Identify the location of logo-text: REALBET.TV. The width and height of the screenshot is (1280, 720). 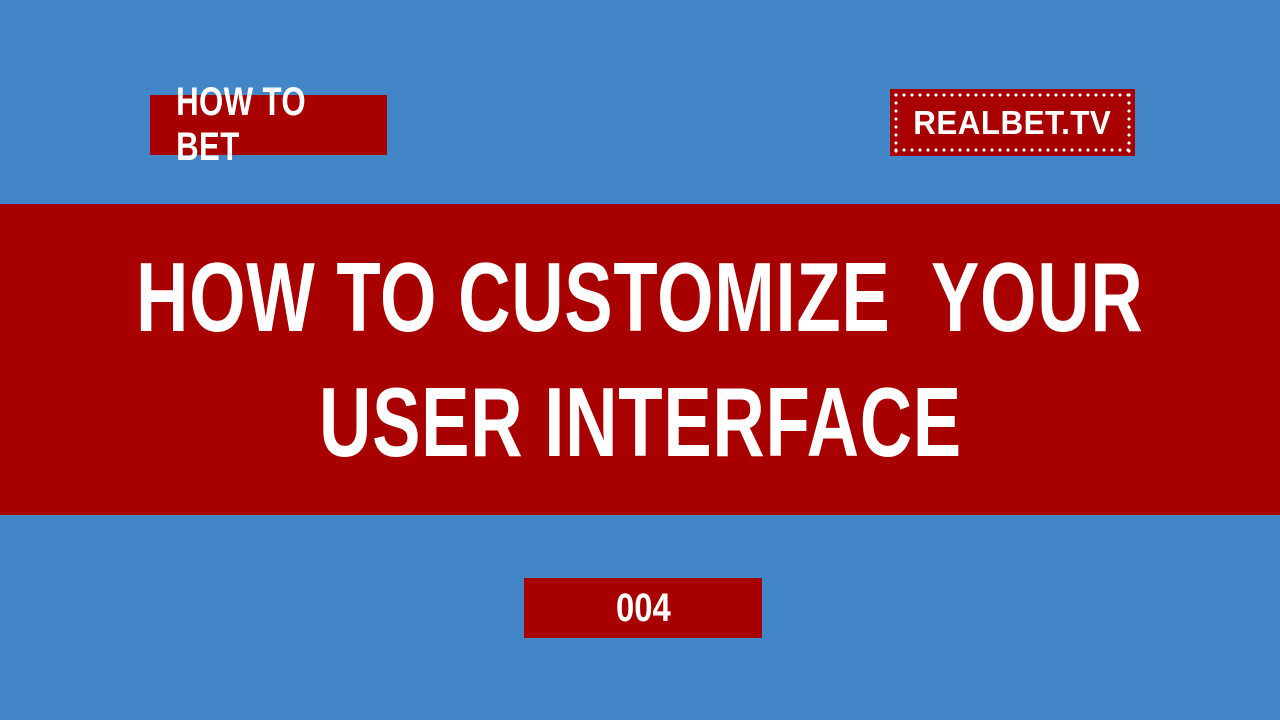
(1012, 122).